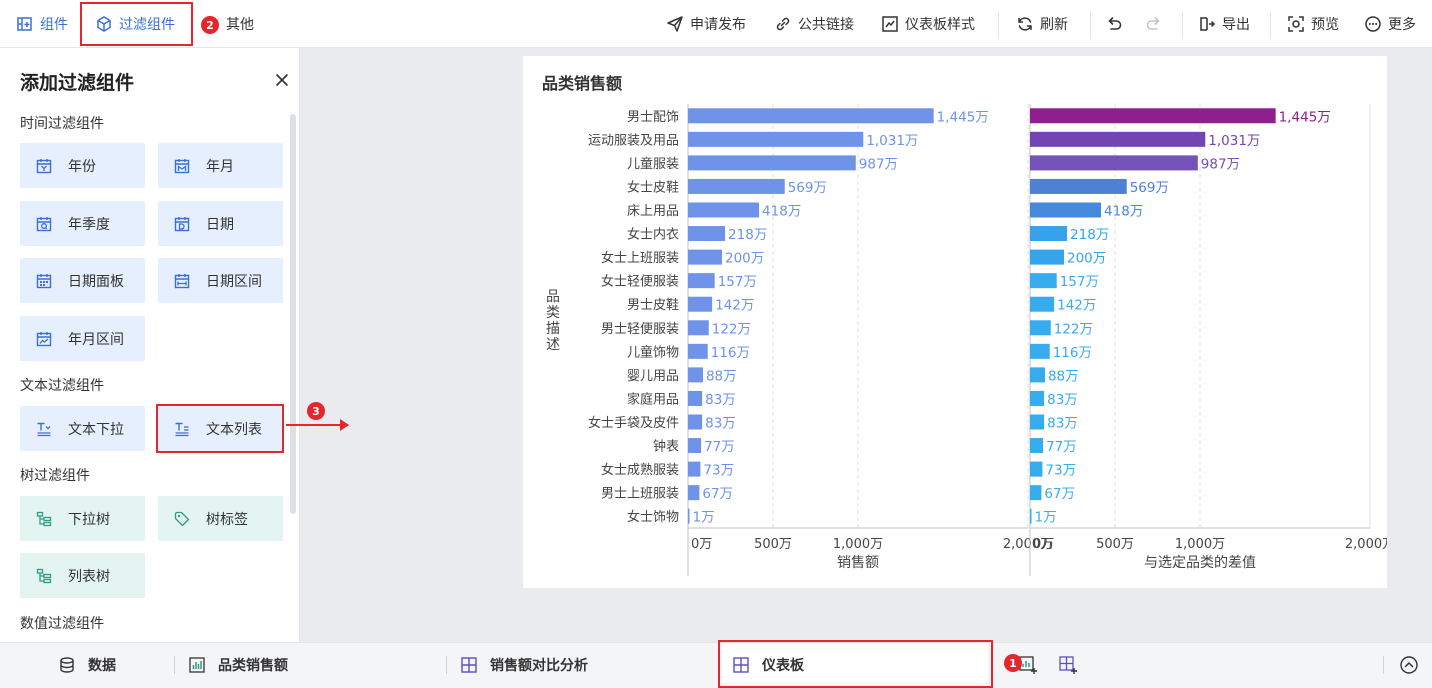  What do you see at coordinates (666, 447) in the screenshot?
I see `category-label: 钟表` at bounding box center [666, 447].